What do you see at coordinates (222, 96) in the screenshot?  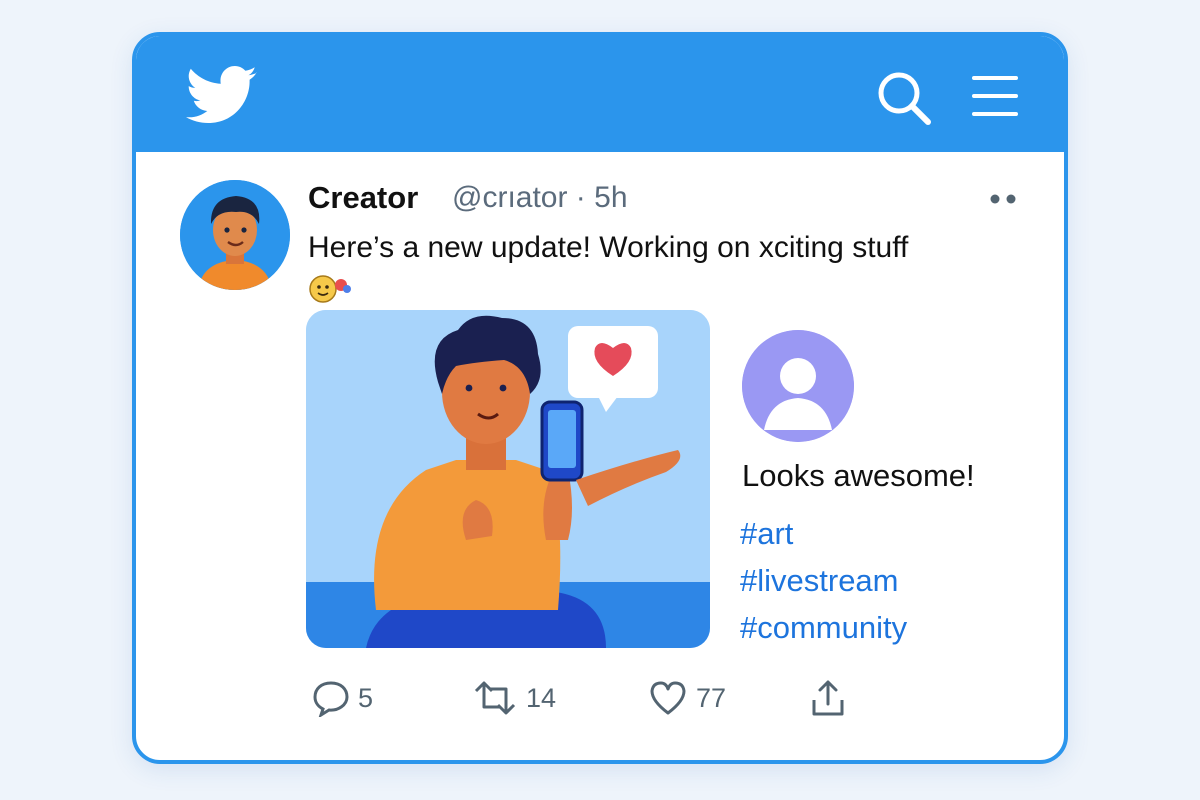 I see `bird-icon` at bounding box center [222, 96].